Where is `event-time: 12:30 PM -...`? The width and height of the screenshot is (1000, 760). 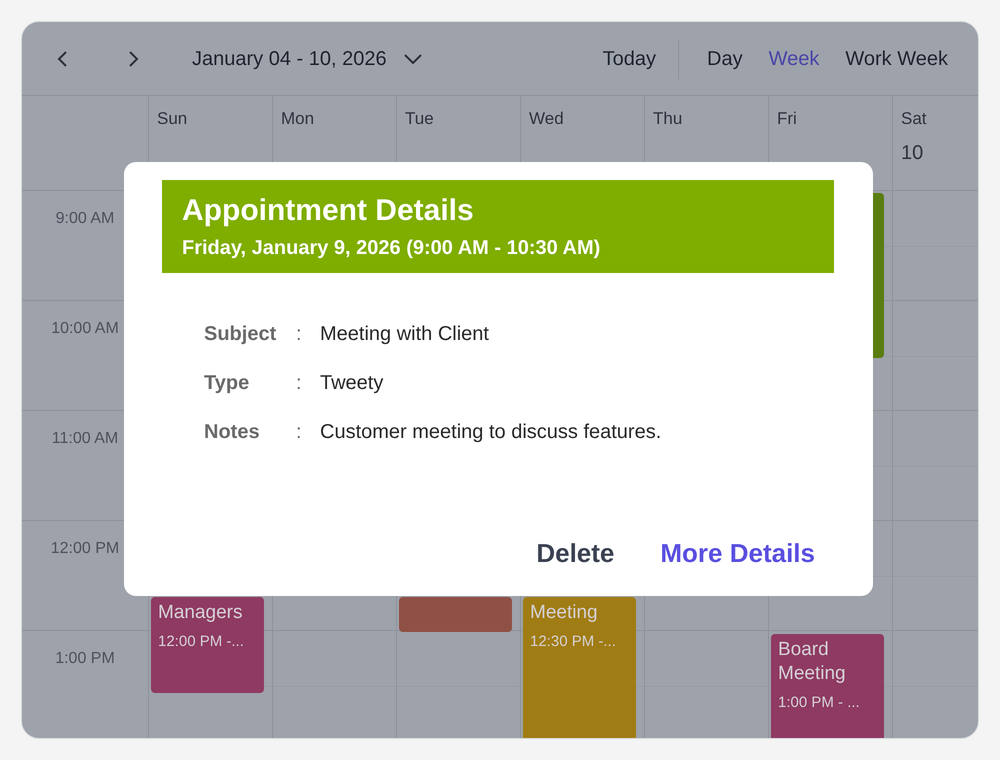 event-time: 12:30 PM -... is located at coordinates (573, 642).